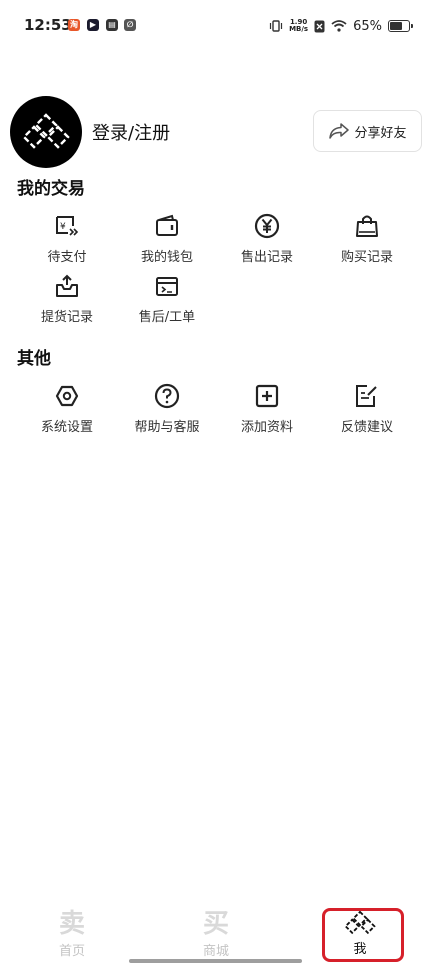 The image size is (432, 964). What do you see at coordinates (276, 26) in the screenshot?
I see `vibrate-icon` at bounding box center [276, 26].